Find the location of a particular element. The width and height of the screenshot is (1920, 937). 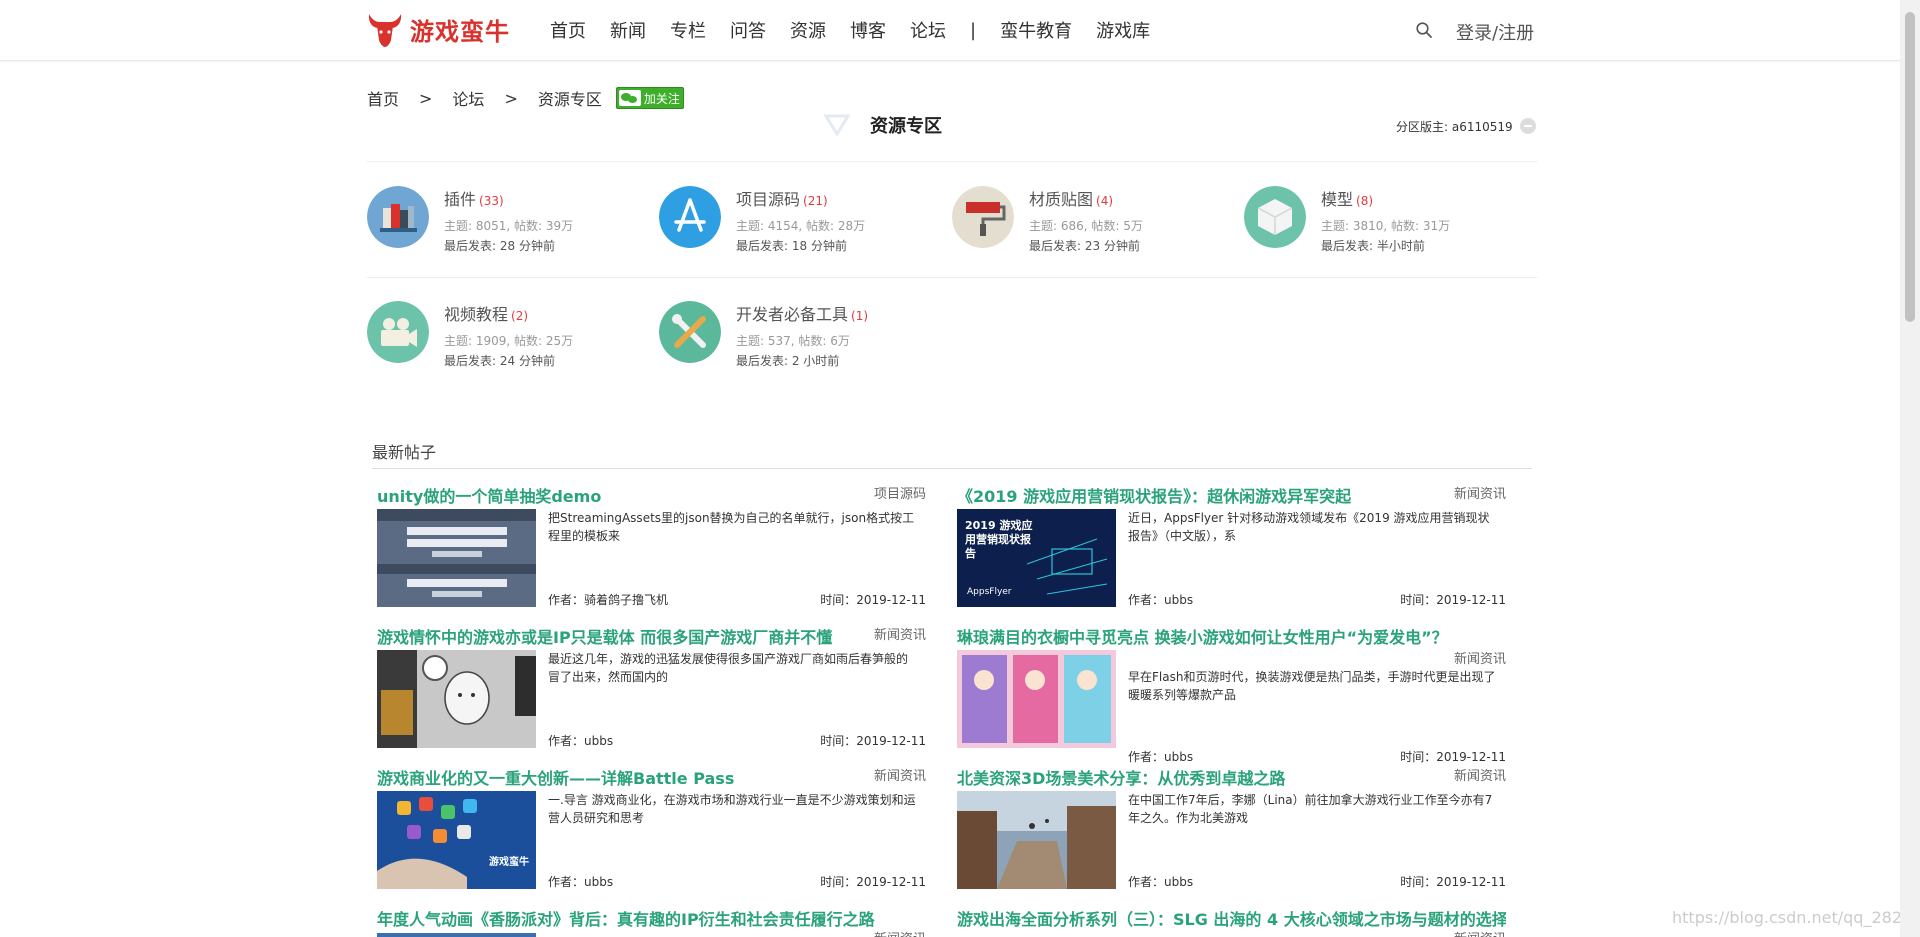

nav-home: 首页 is located at coordinates (568, 30).